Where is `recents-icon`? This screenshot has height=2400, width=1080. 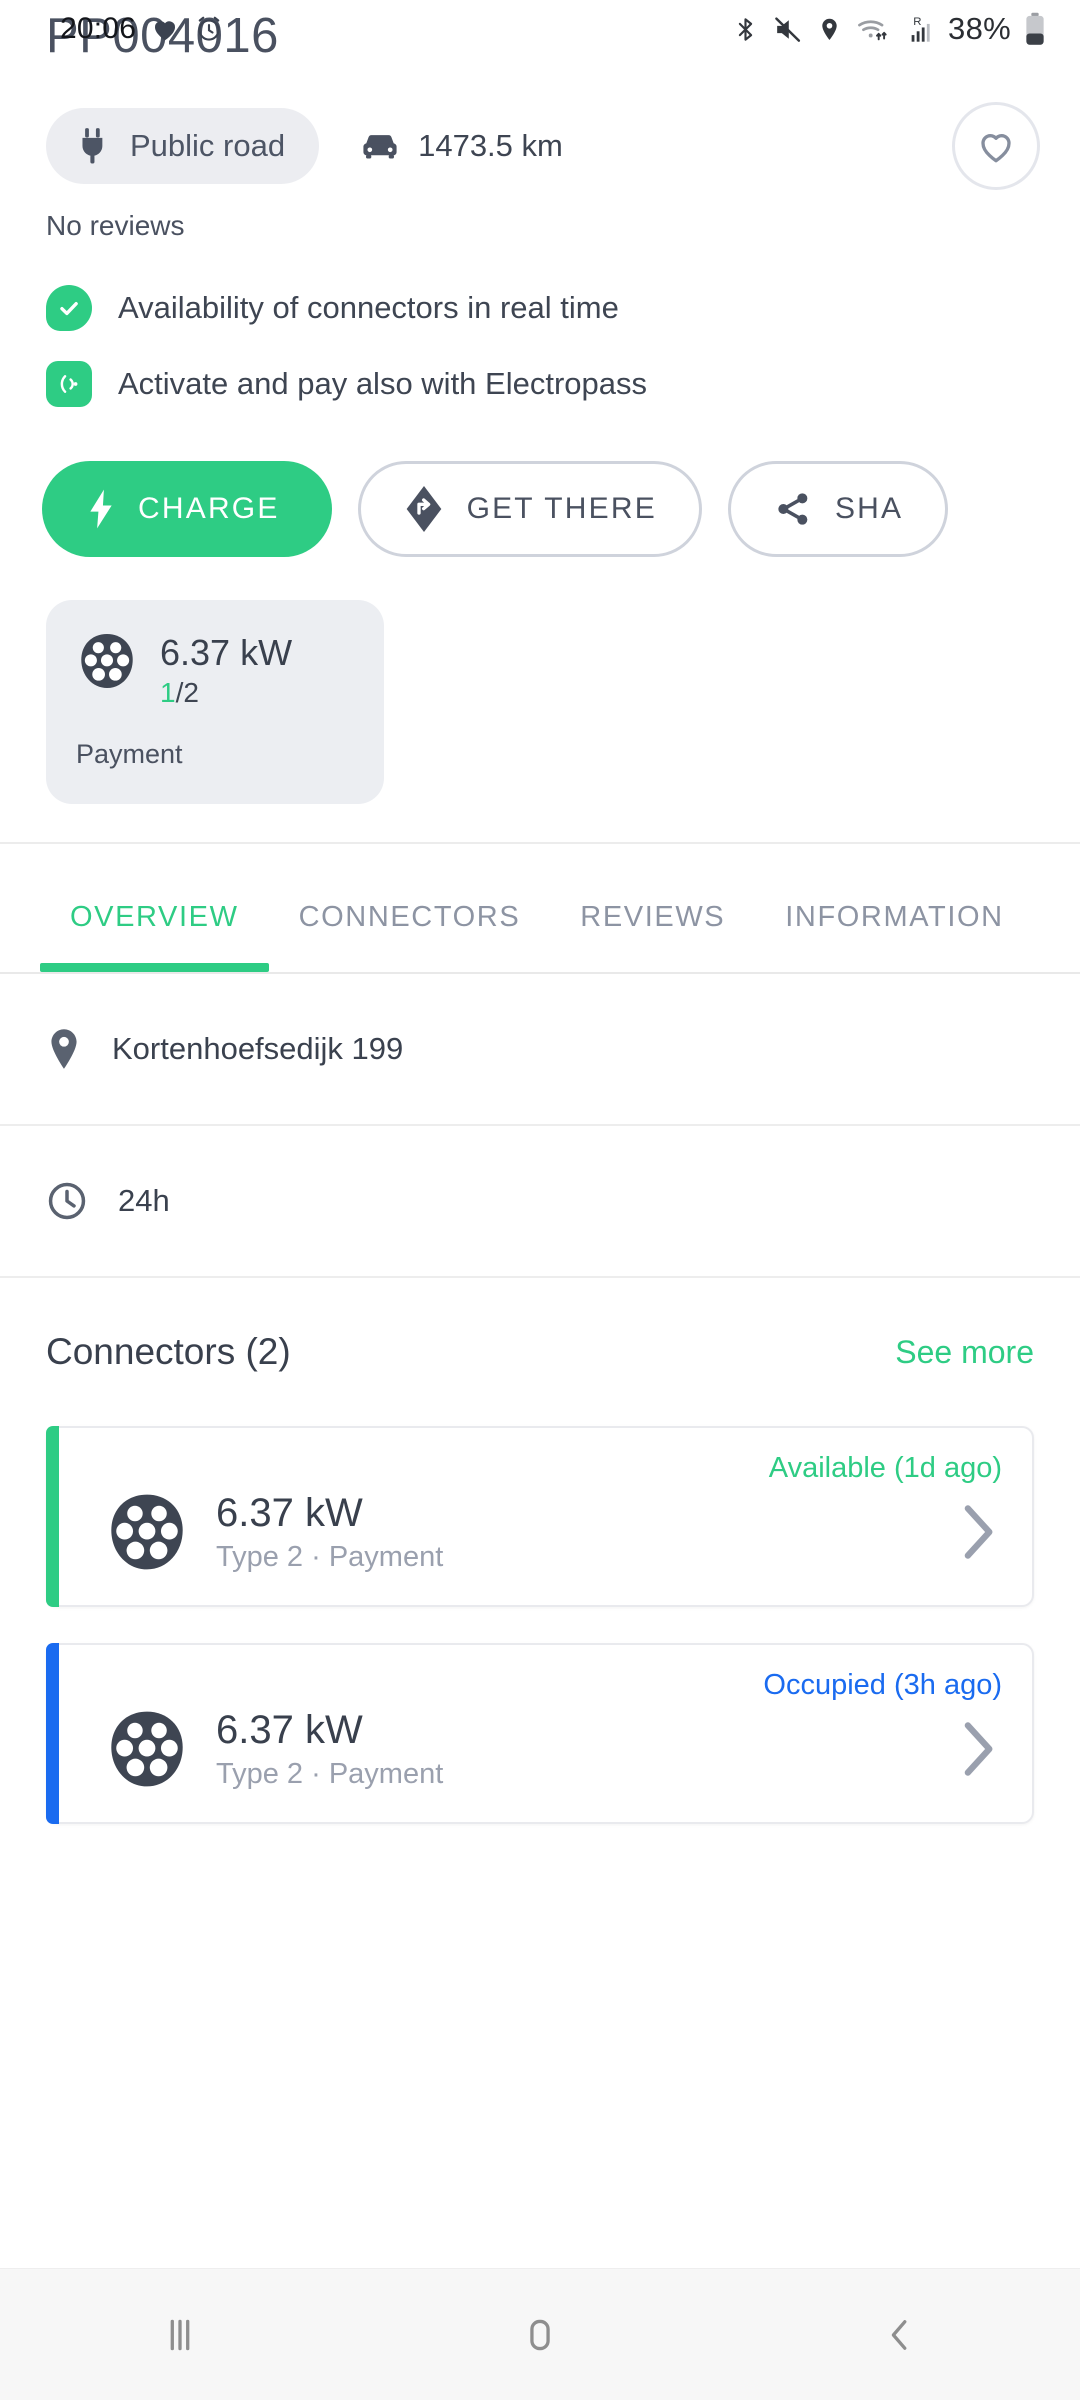
recents-icon is located at coordinates (180, 2335).